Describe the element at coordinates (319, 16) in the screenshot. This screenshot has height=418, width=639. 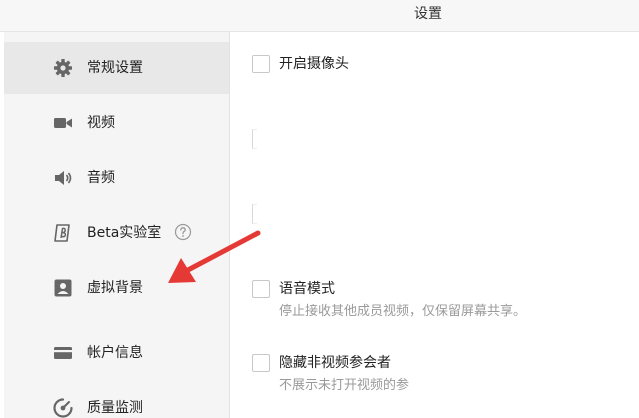
I see `title-bar: 设置` at that location.